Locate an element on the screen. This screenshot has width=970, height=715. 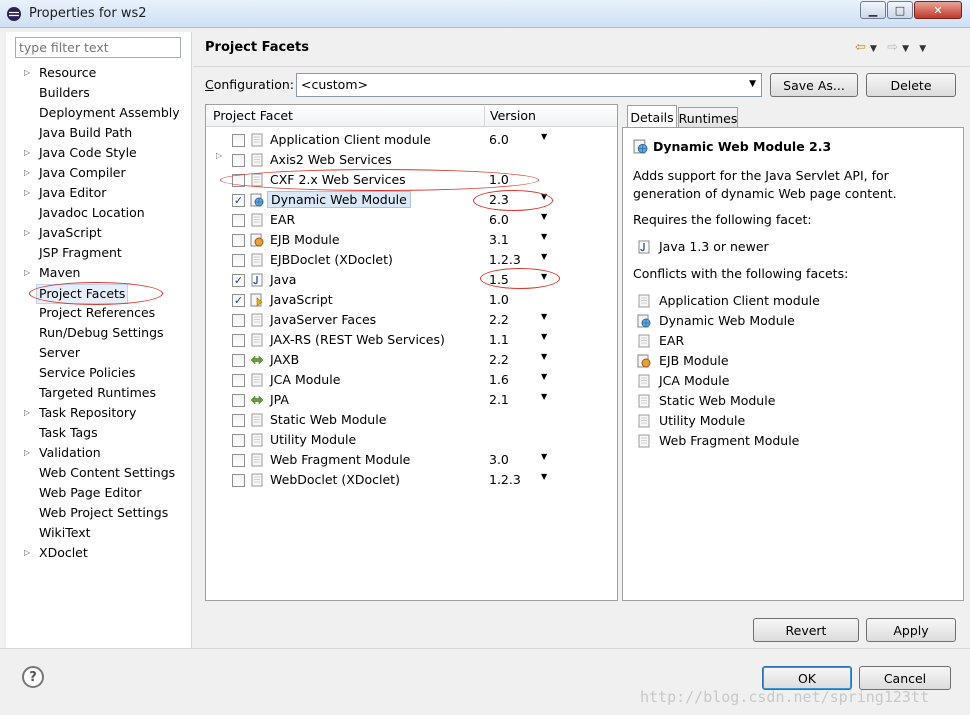
help-icon: ? is located at coordinates (33, 677).